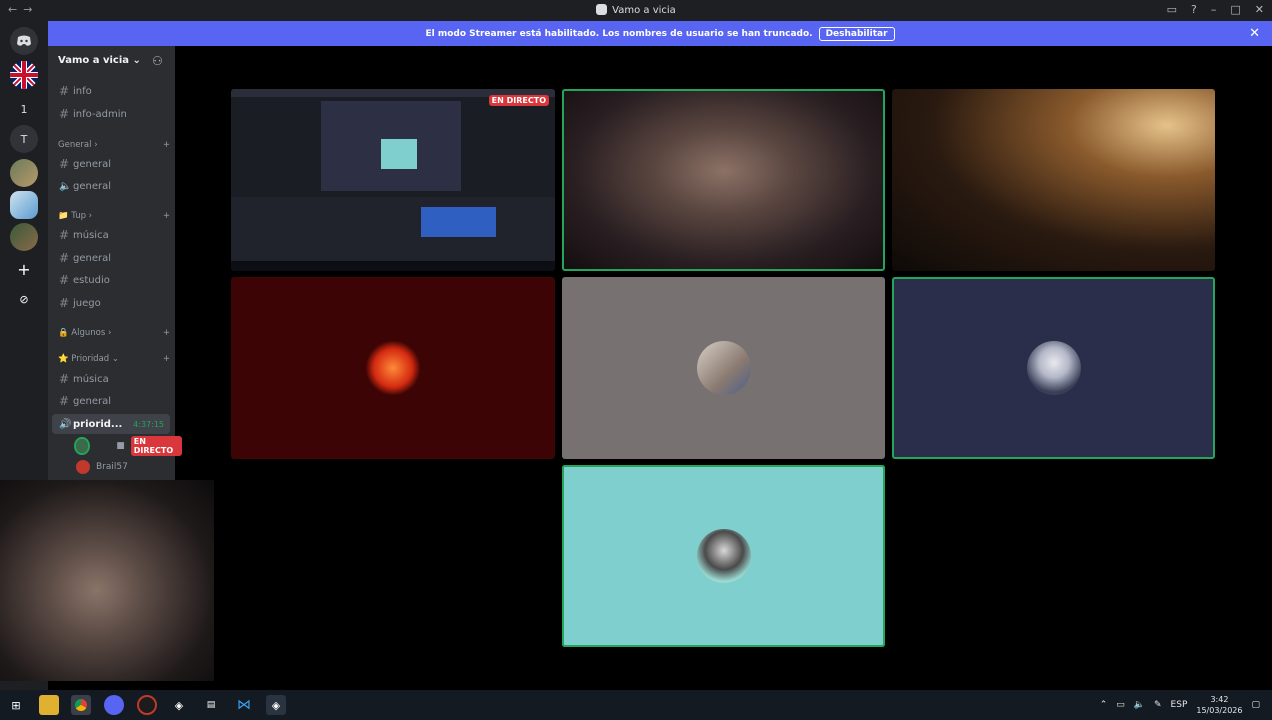 This screenshot has height=720, width=1272. Describe the element at coordinates (211, 705) in the screenshot. I see `terminal-icon: ▤` at that location.